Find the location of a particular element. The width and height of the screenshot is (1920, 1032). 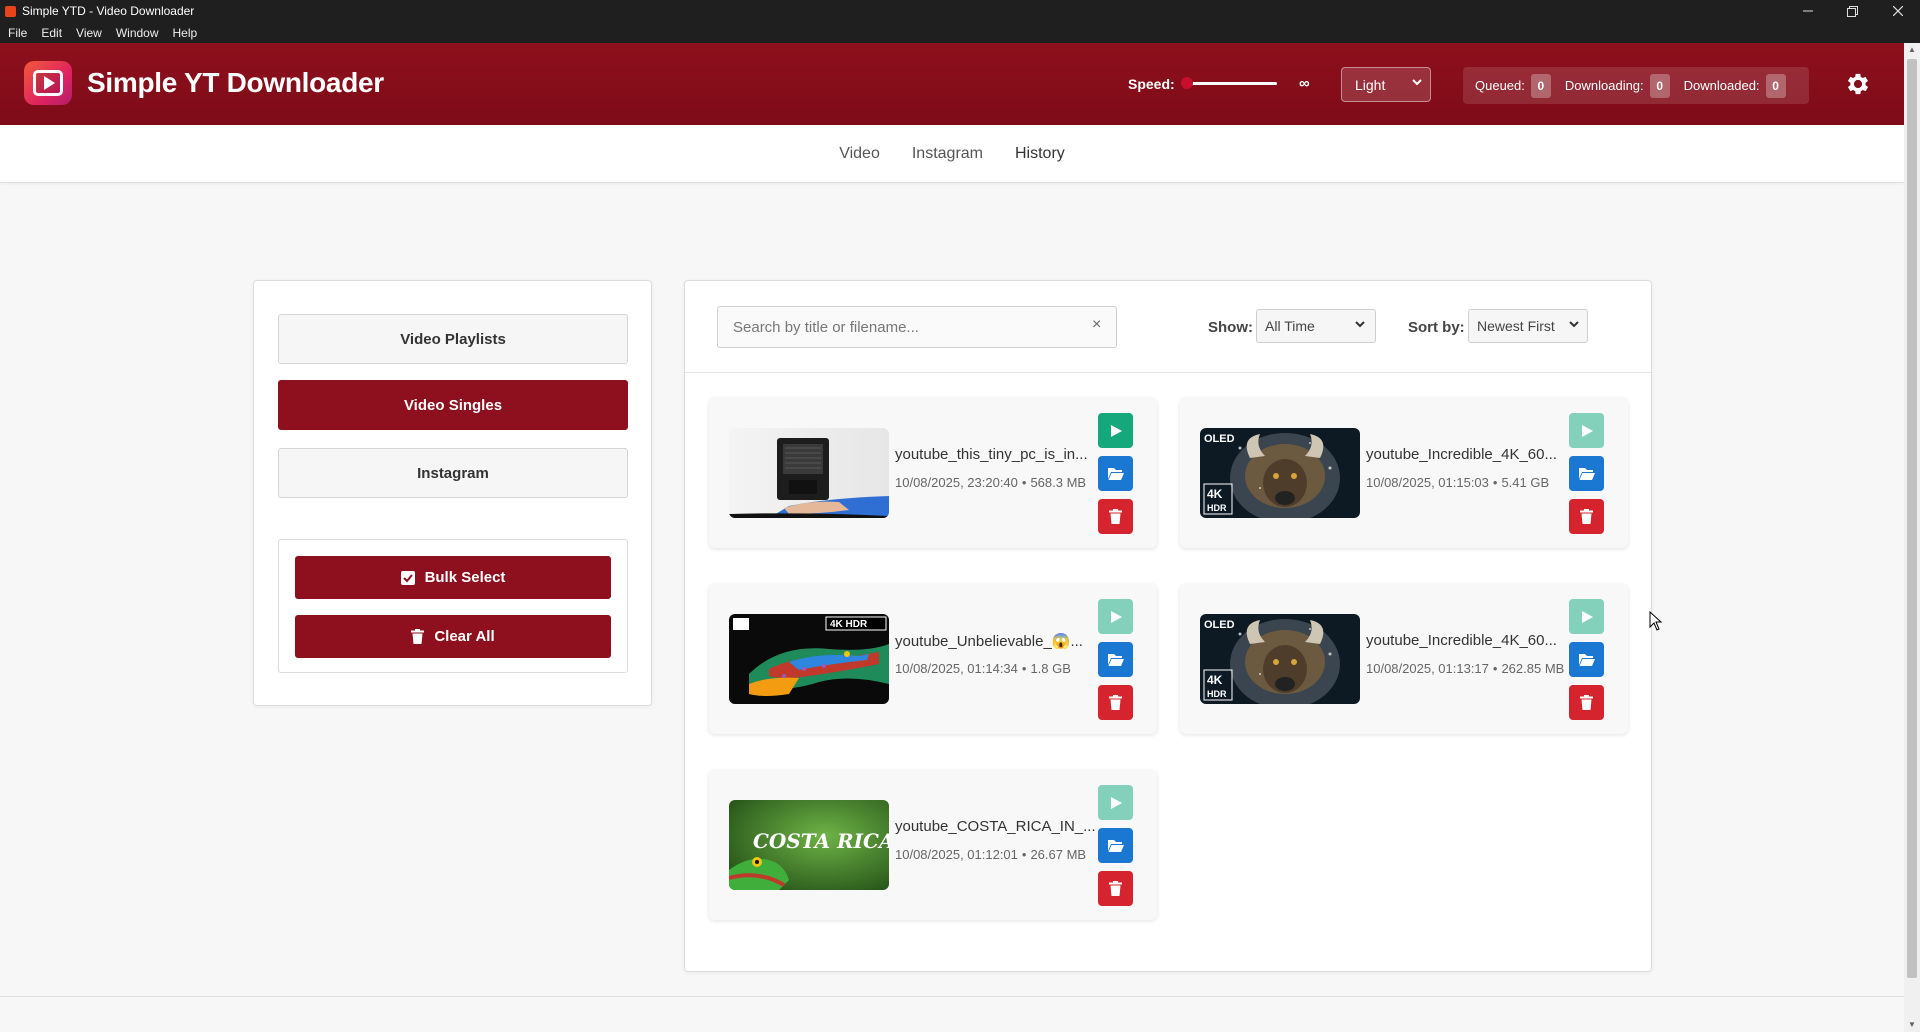

speed-slider is located at coordinates (1229, 83).